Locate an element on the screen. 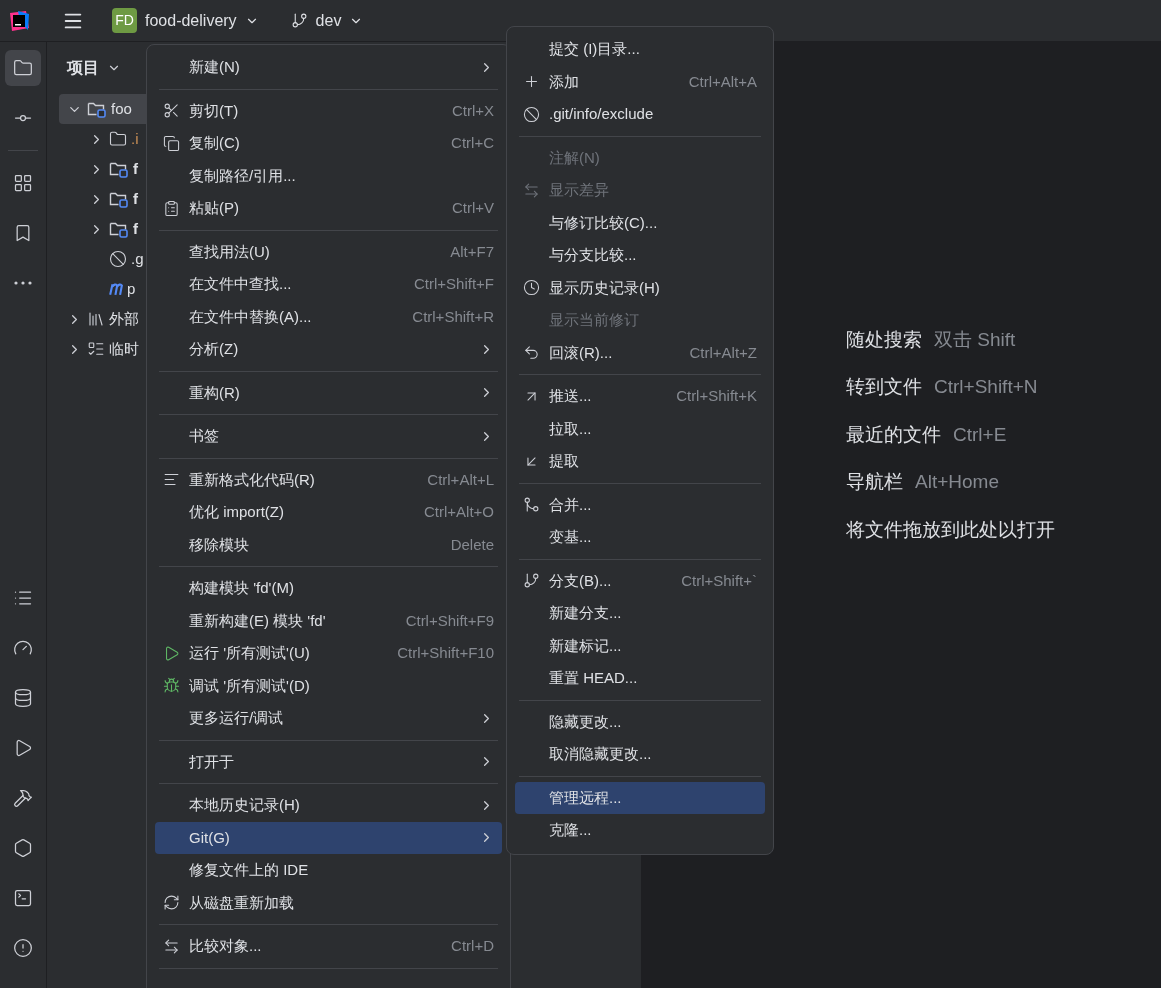 The image size is (1161, 988). hammer-icon is located at coordinates (23, 798).